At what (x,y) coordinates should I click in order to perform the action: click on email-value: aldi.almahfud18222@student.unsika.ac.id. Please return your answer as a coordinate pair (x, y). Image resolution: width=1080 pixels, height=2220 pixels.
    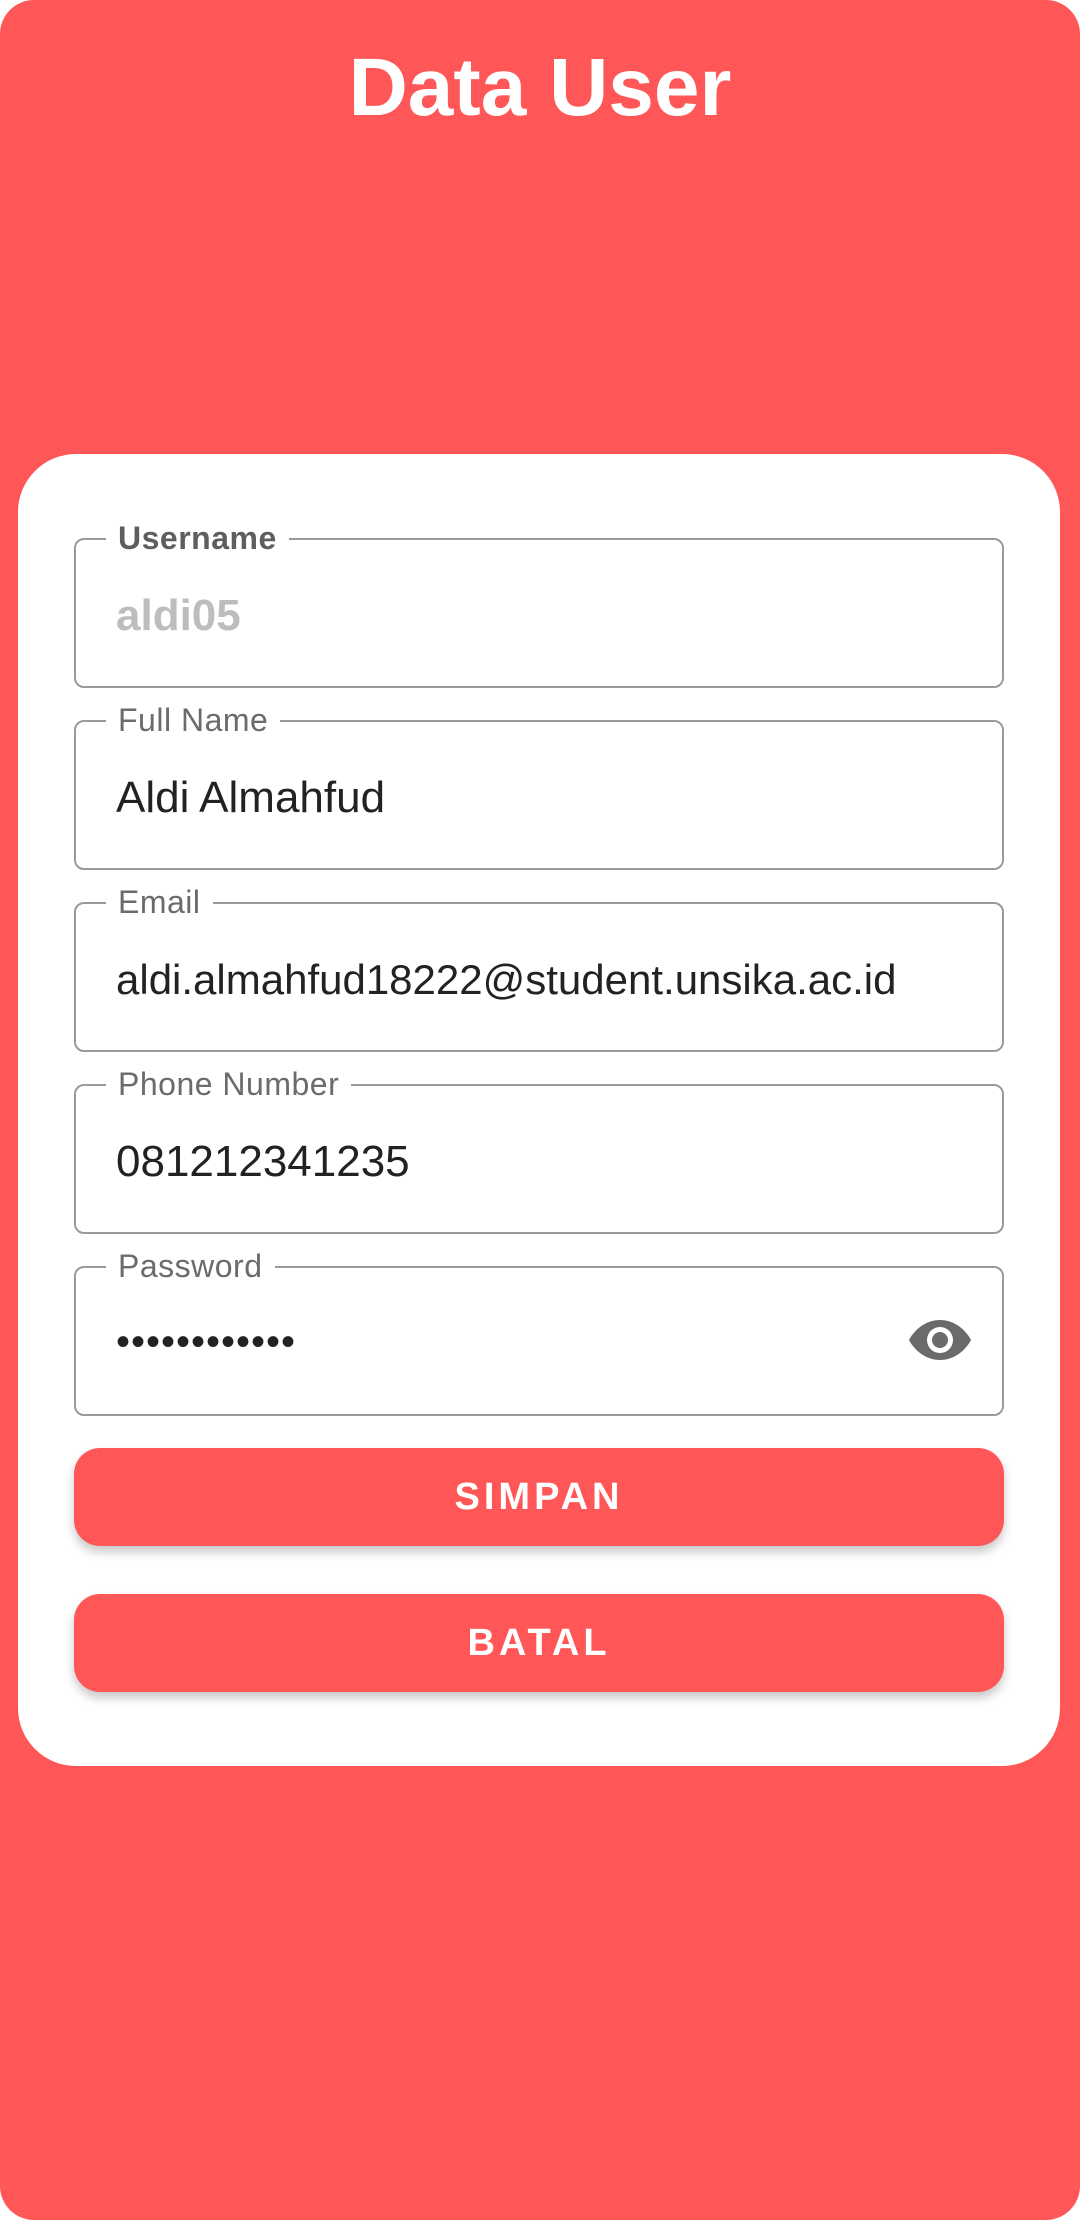
    Looking at the image, I should click on (544, 980).